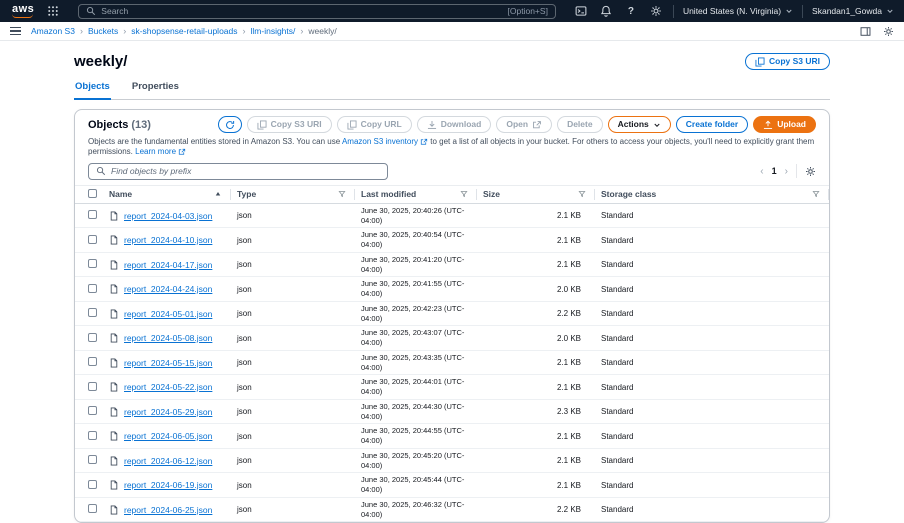  What do you see at coordinates (16, 31) in the screenshot?
I see `sidebar-toggle-hamburger-icon` at bounding box center [16, 31].